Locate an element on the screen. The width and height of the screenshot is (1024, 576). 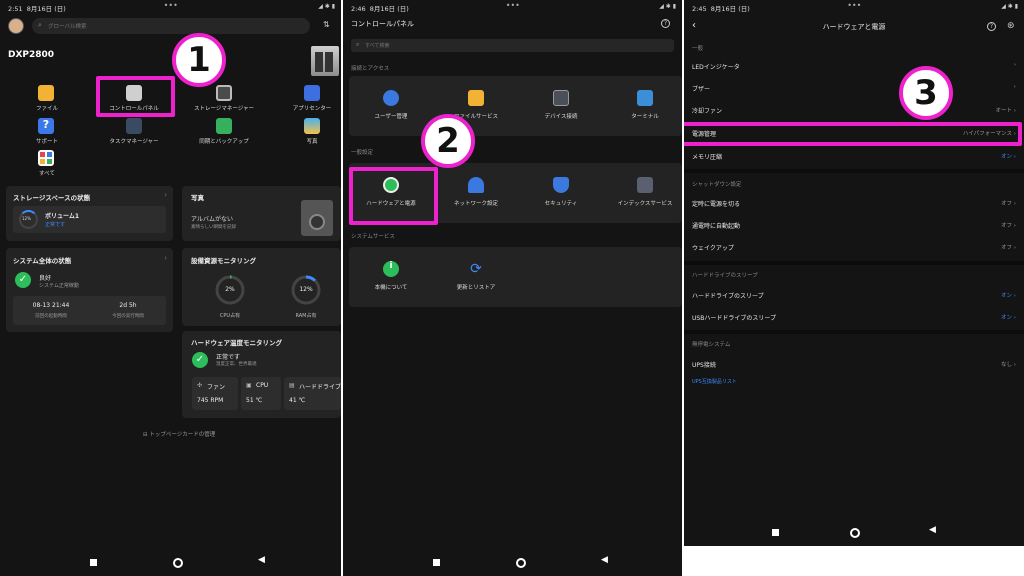
row-auto-power-on: 通電時に自動起動 オフ › is located at coordinates (854, 225).